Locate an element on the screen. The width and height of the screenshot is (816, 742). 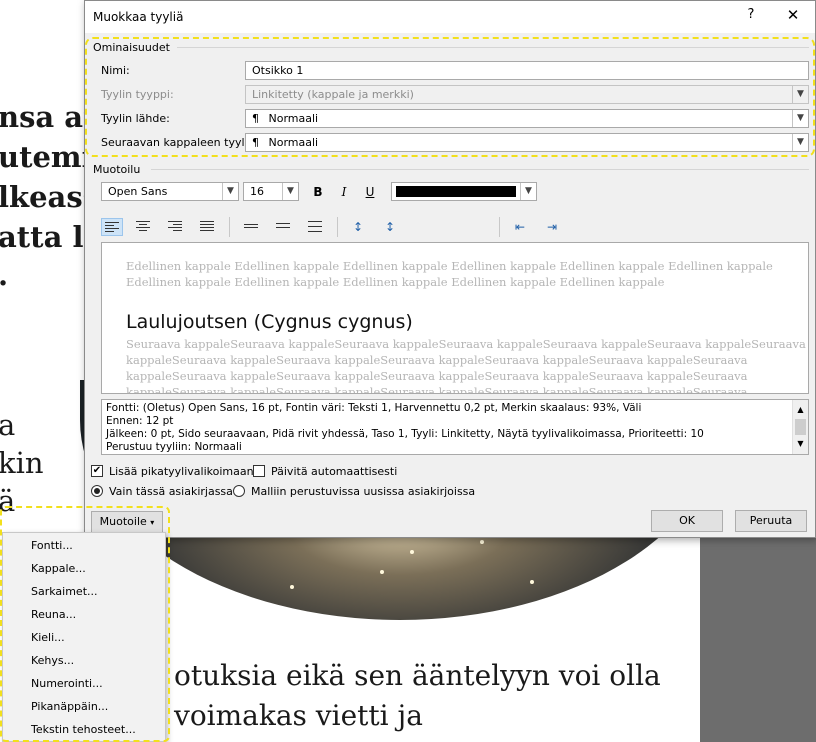
underline-button: U is located at coordinates (370, 192).